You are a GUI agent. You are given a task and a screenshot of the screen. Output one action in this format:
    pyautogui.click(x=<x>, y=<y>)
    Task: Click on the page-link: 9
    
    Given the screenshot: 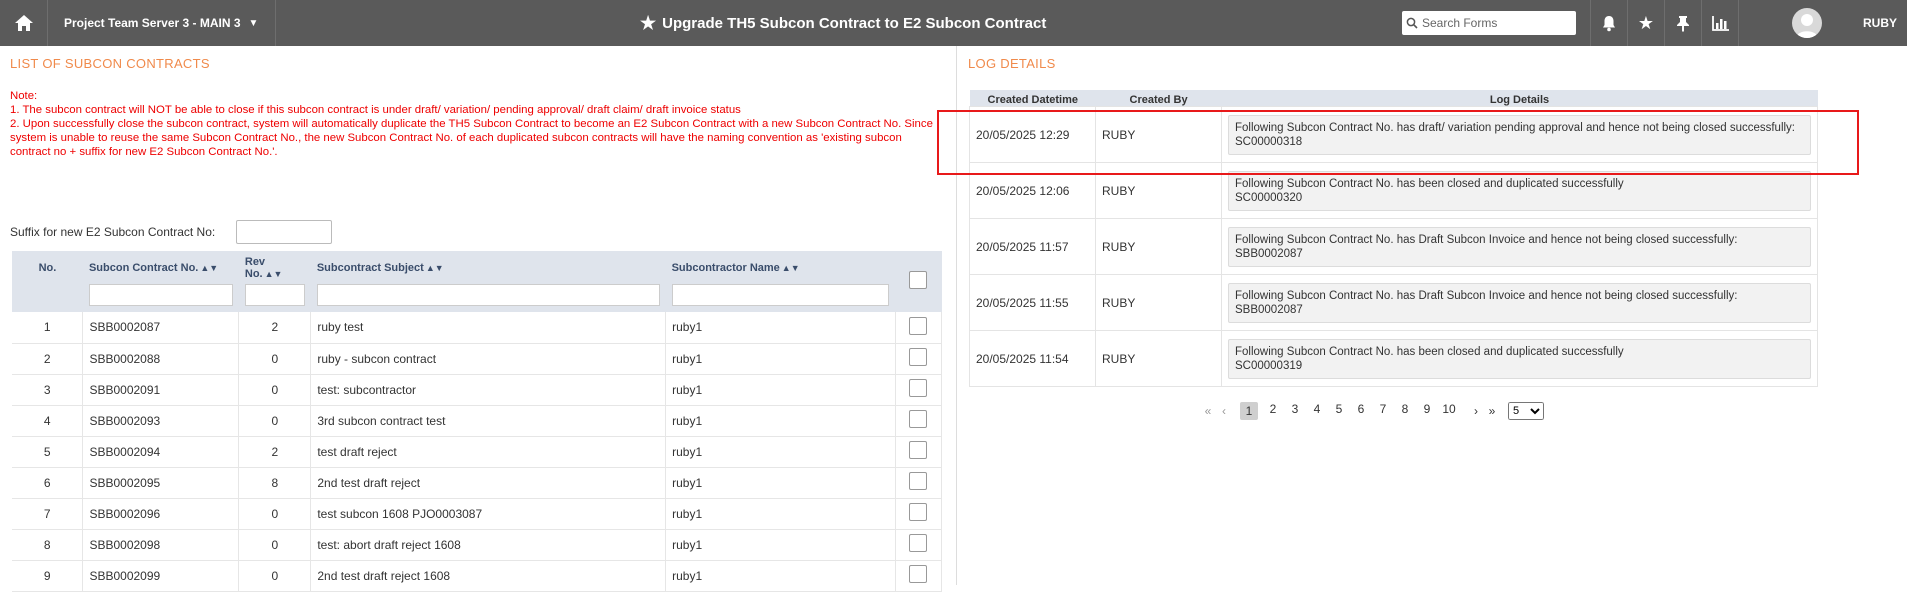 What is the action you would take?
    pyautogui.click(x=1427, y=411)
    